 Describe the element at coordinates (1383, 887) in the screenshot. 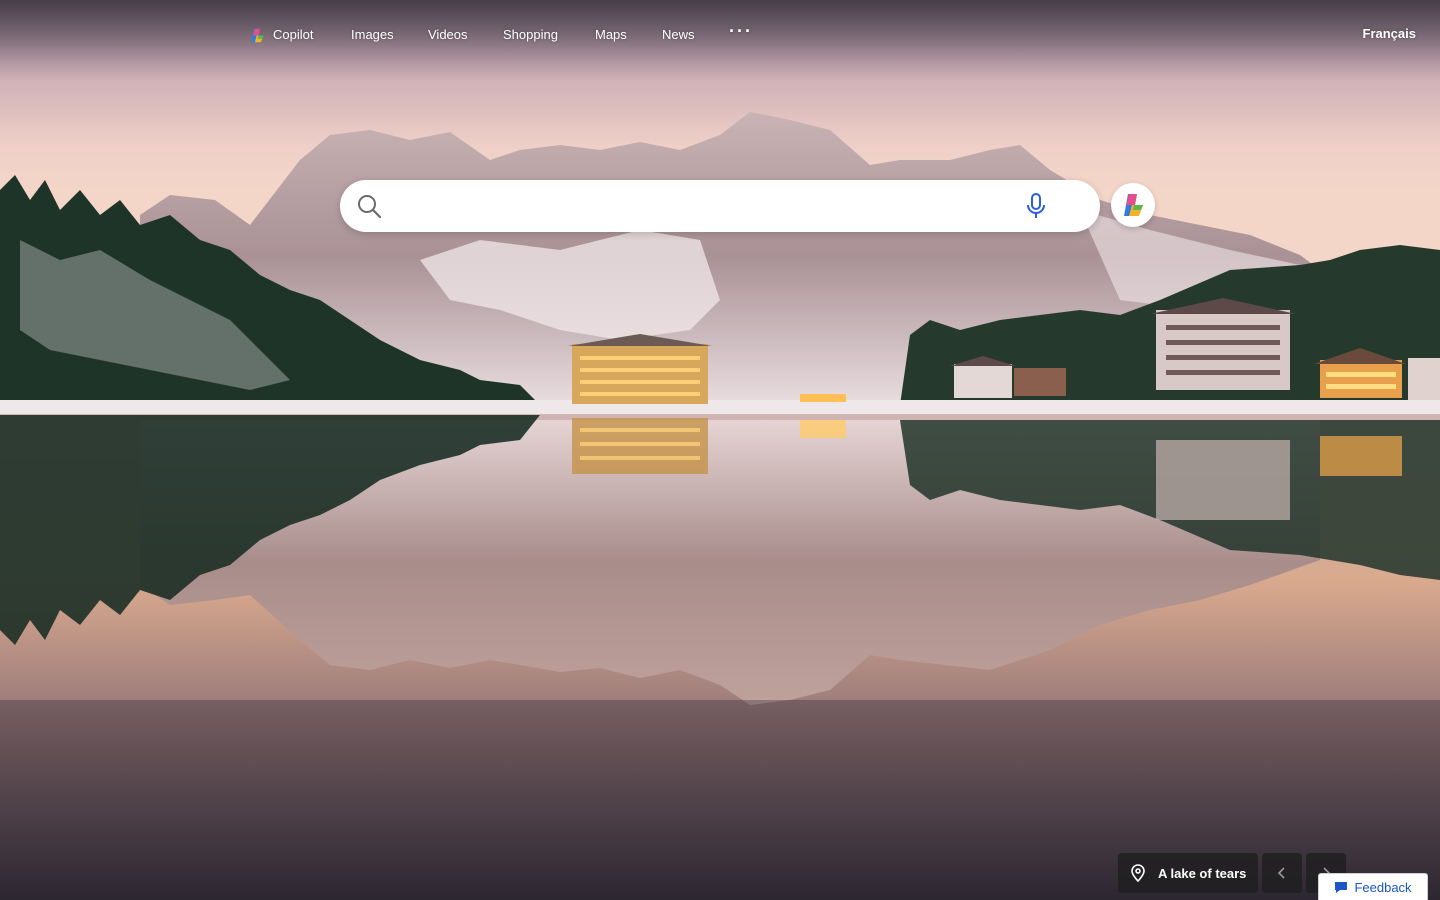

I see `feedback-label: Feedback` at that location.